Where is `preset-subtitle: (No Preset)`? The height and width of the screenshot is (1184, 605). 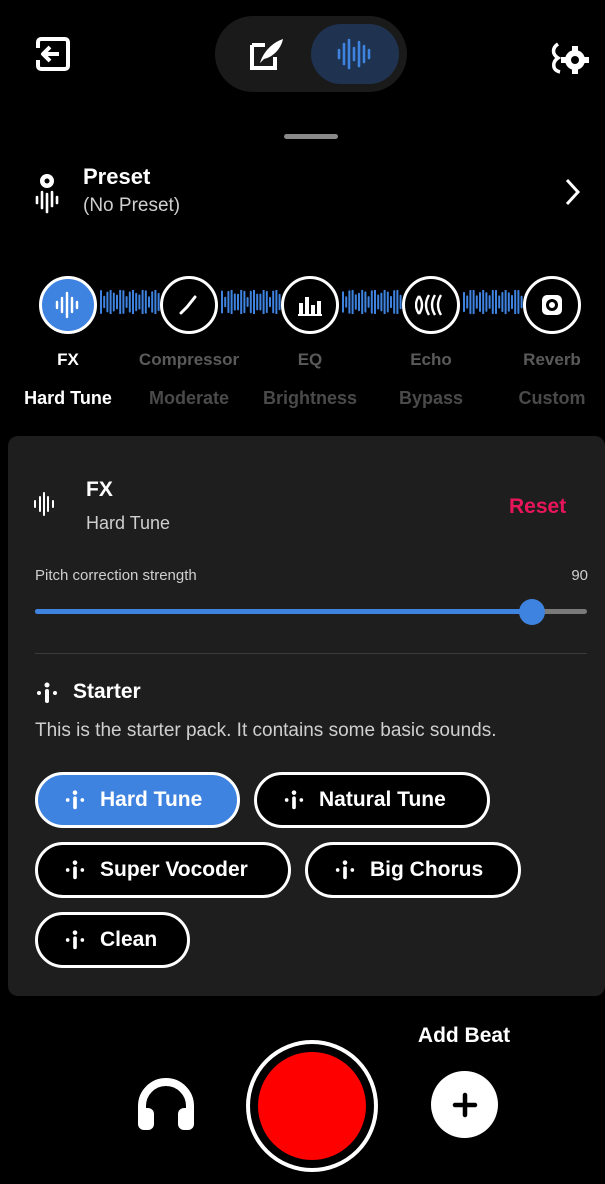
preset-subtitle: (No Preset) is located at coordinates (132, 205).